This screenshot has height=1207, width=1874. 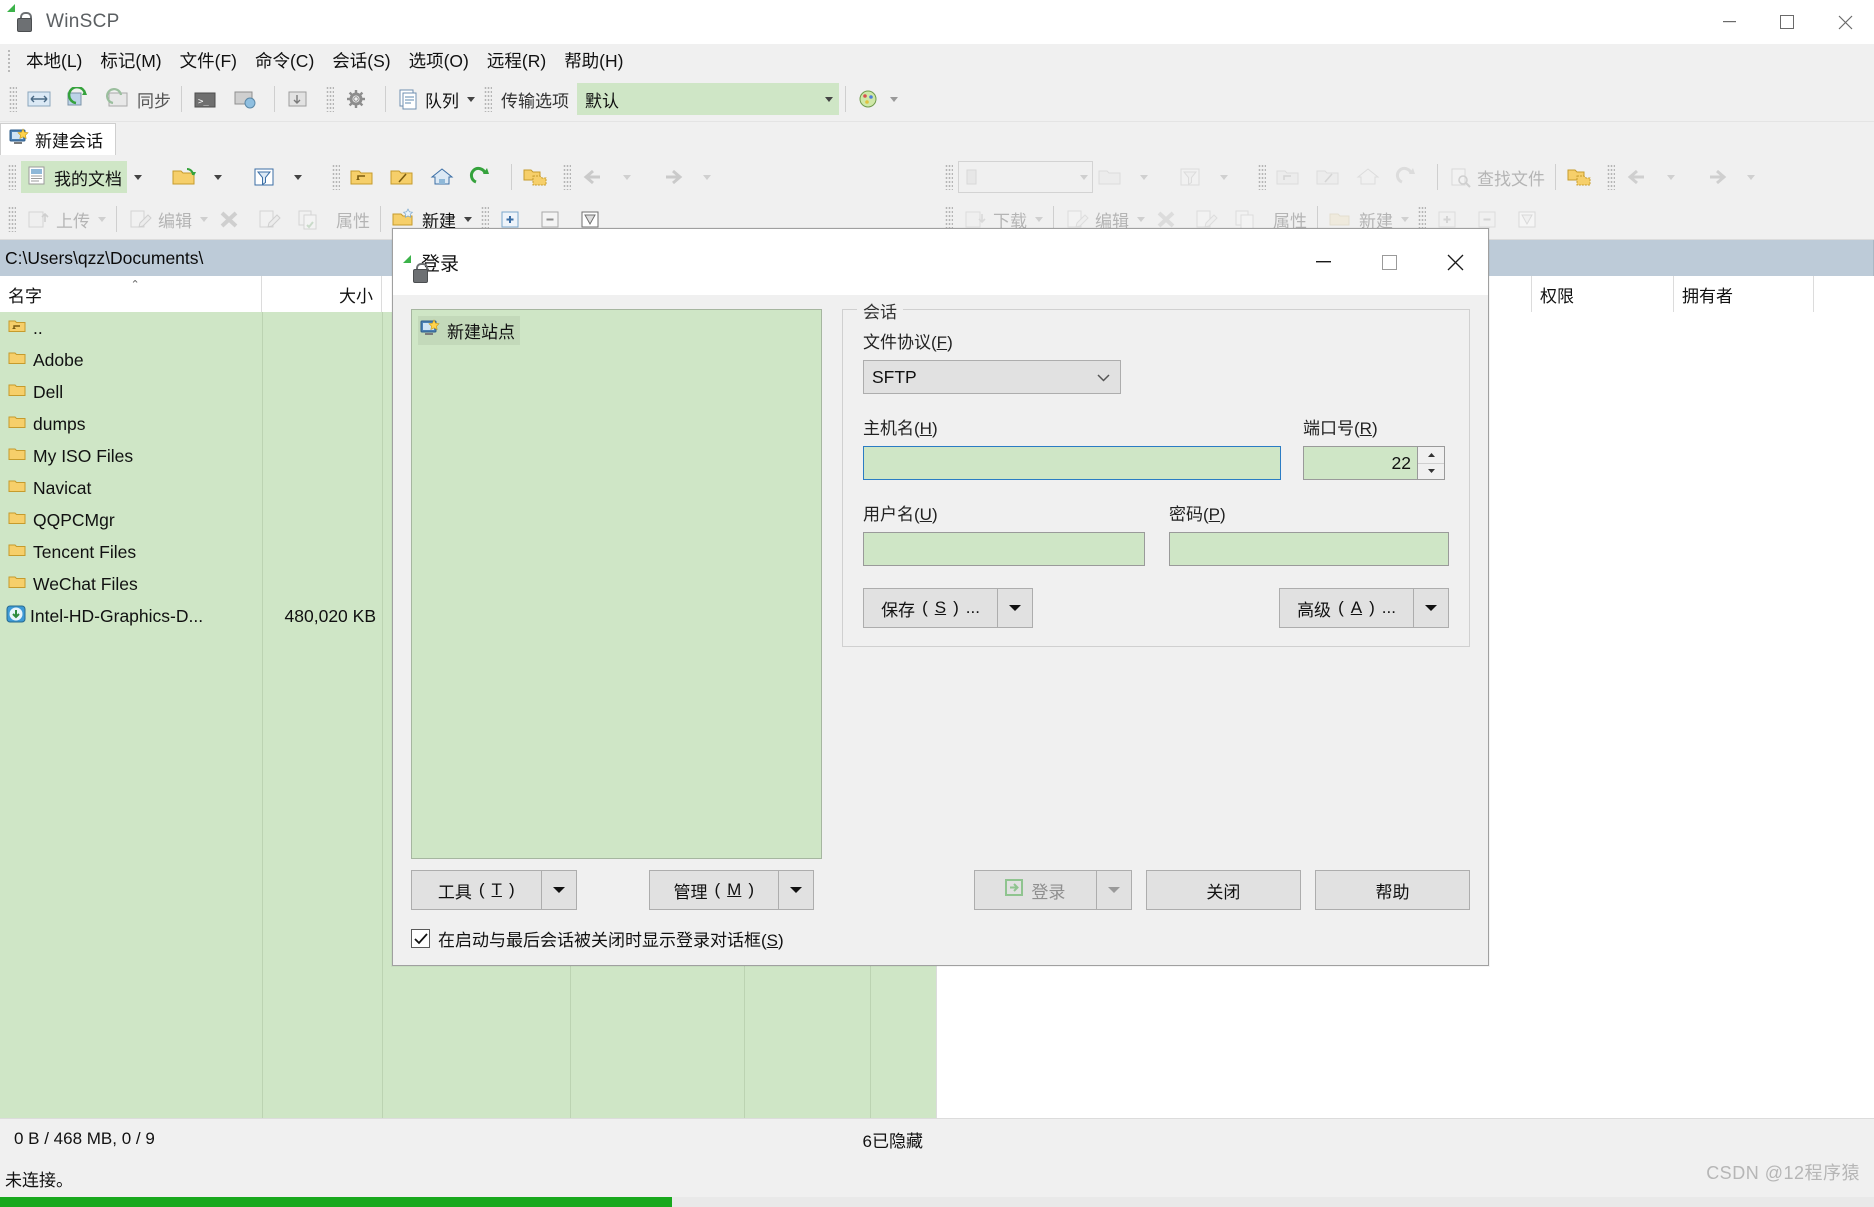 I want to click on advanced-chevron-down-icon, so click(x=1431, y=608).